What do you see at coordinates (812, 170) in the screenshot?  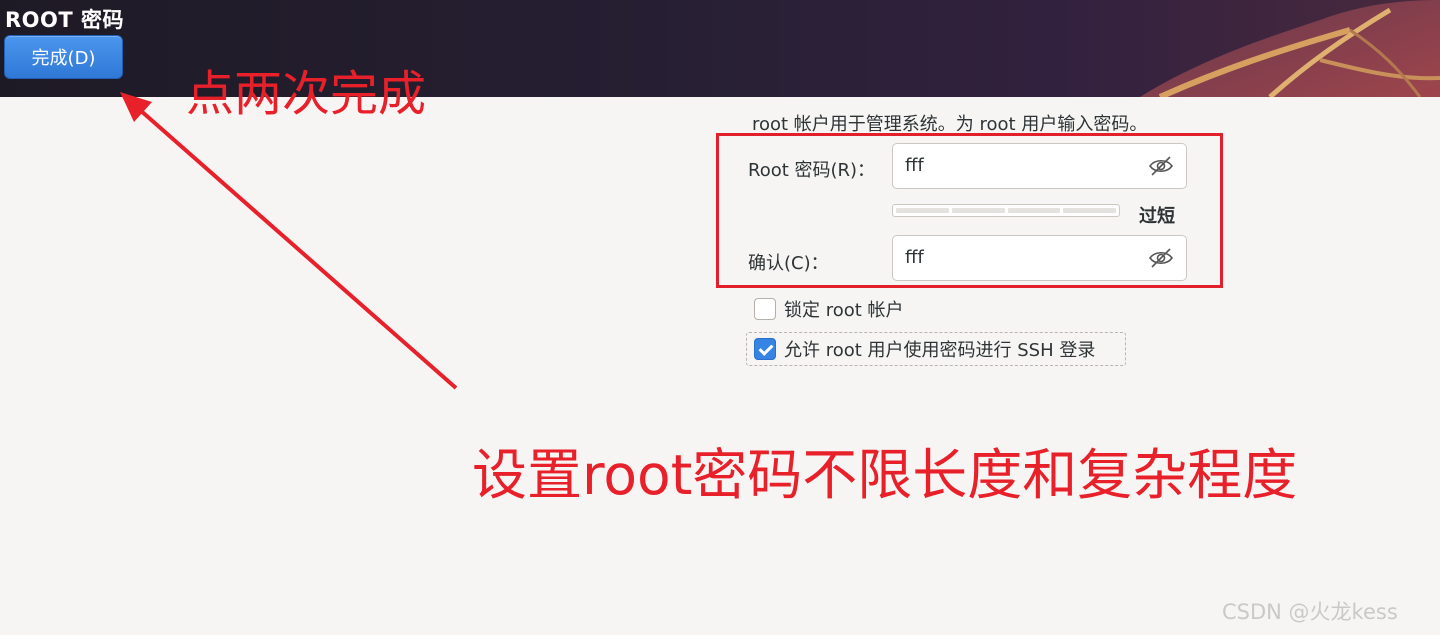 I see `password-label: Root 密码(R)：` at bounding box center [812, 170].